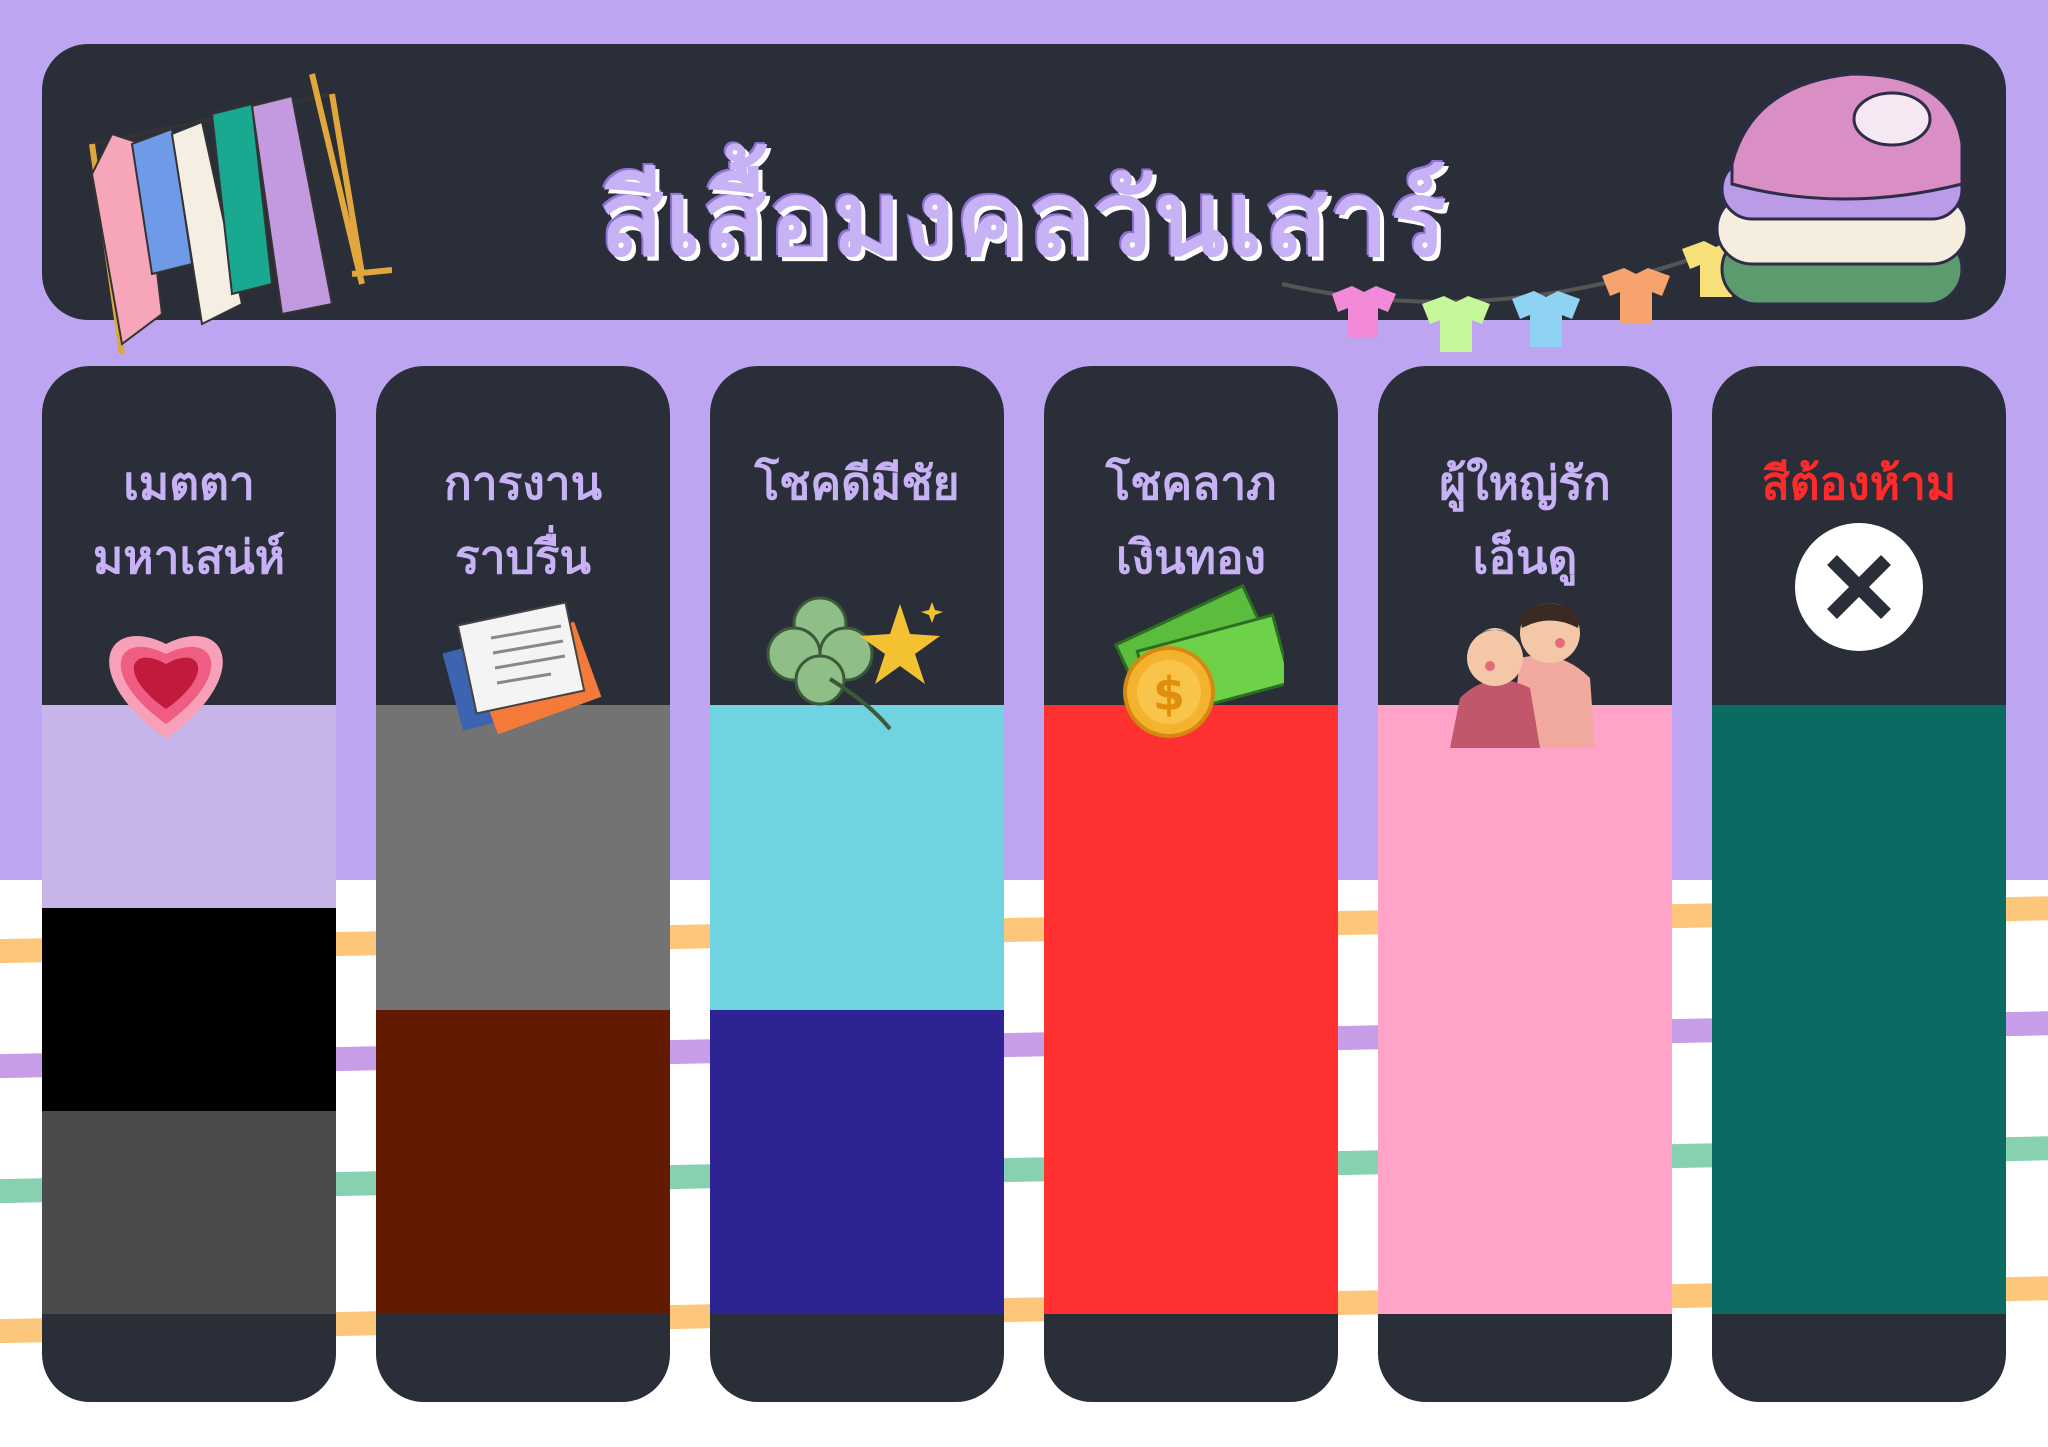  I want to click on documents-icon, so click(521, 670).